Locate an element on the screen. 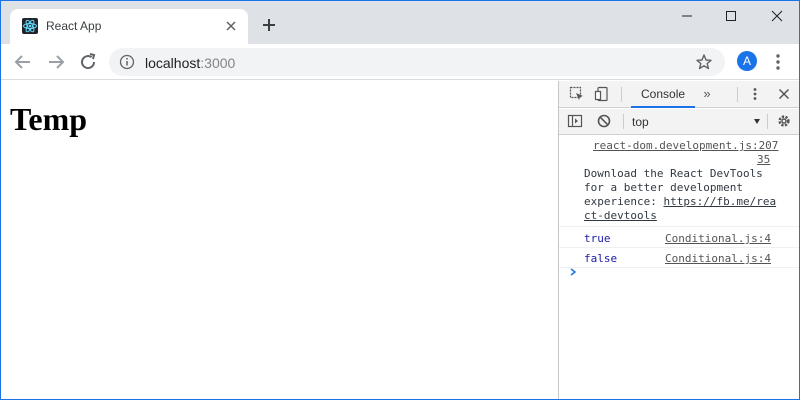  more-tabs-icon: » is located at coordinates (707, 94).